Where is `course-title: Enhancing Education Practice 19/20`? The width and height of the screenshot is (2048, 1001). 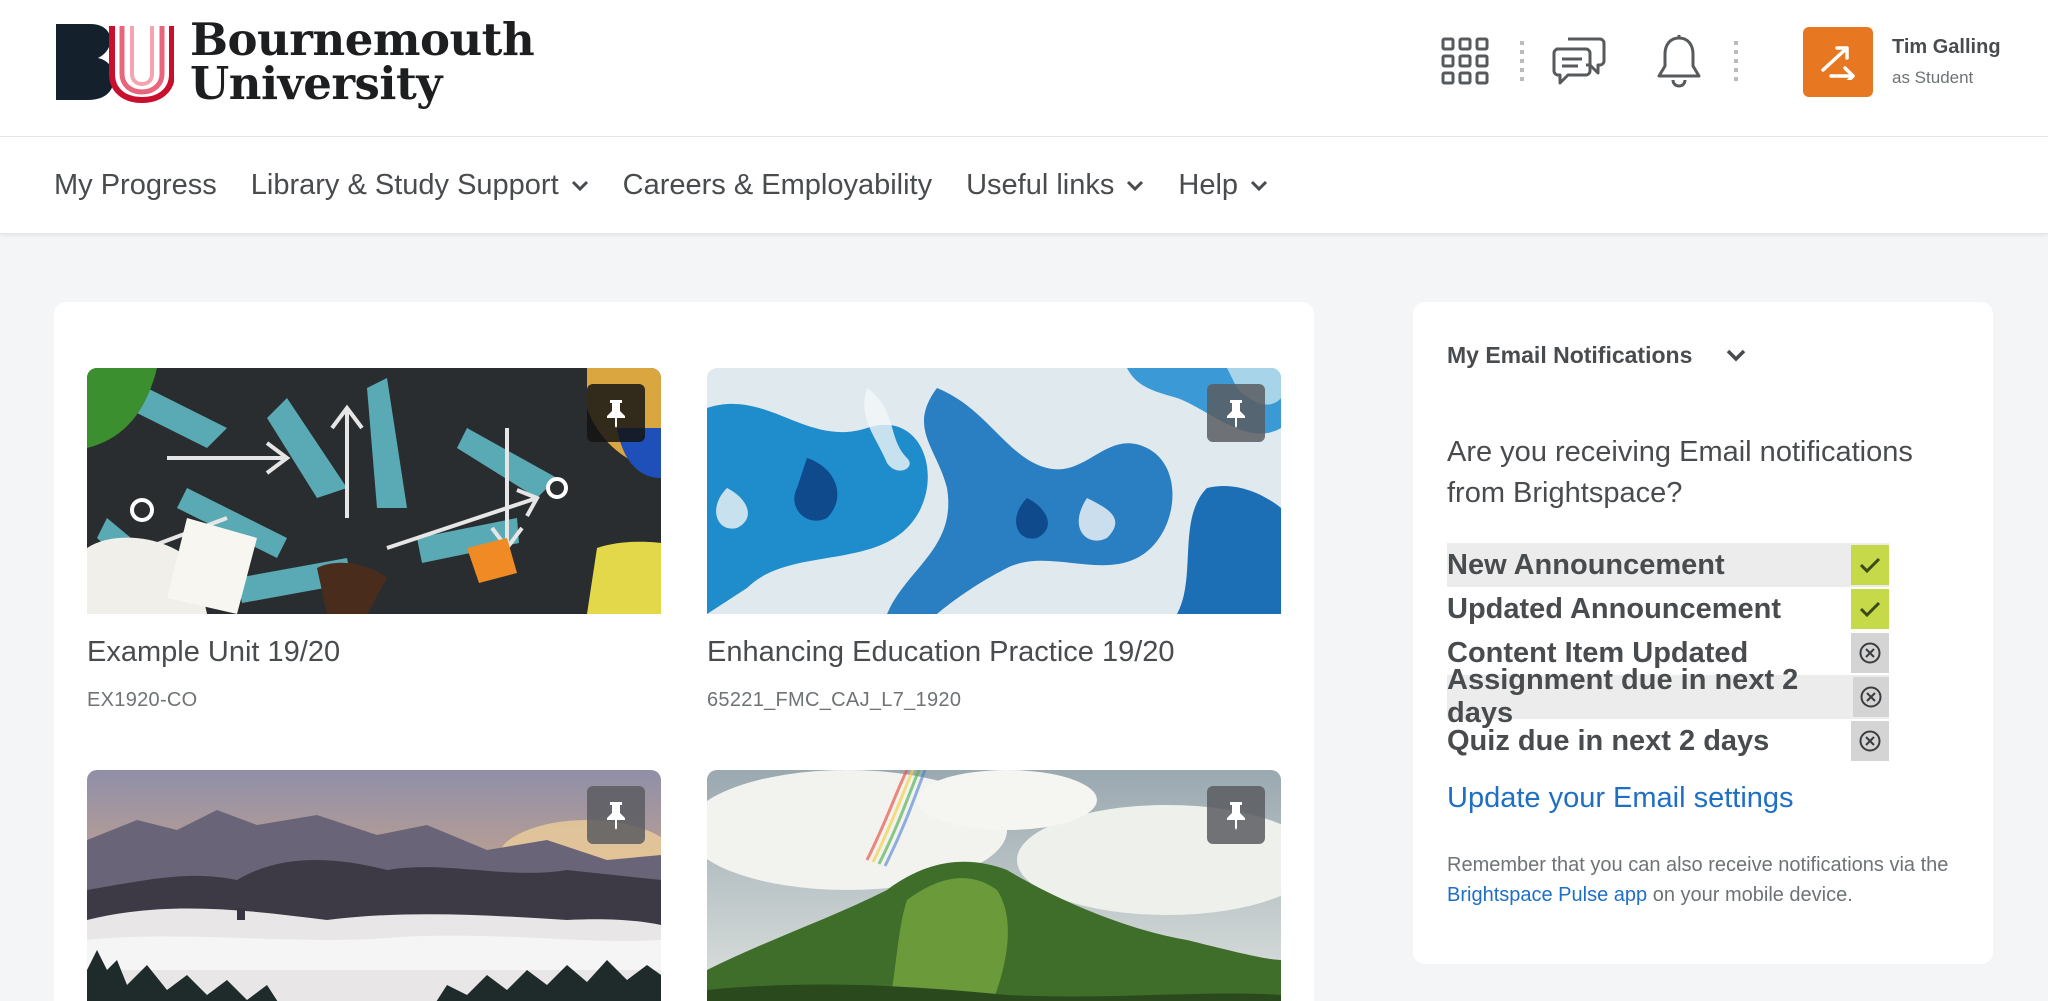 course-title: Enhancing Education Practice 19/20 is located at coordinates (994, 652).